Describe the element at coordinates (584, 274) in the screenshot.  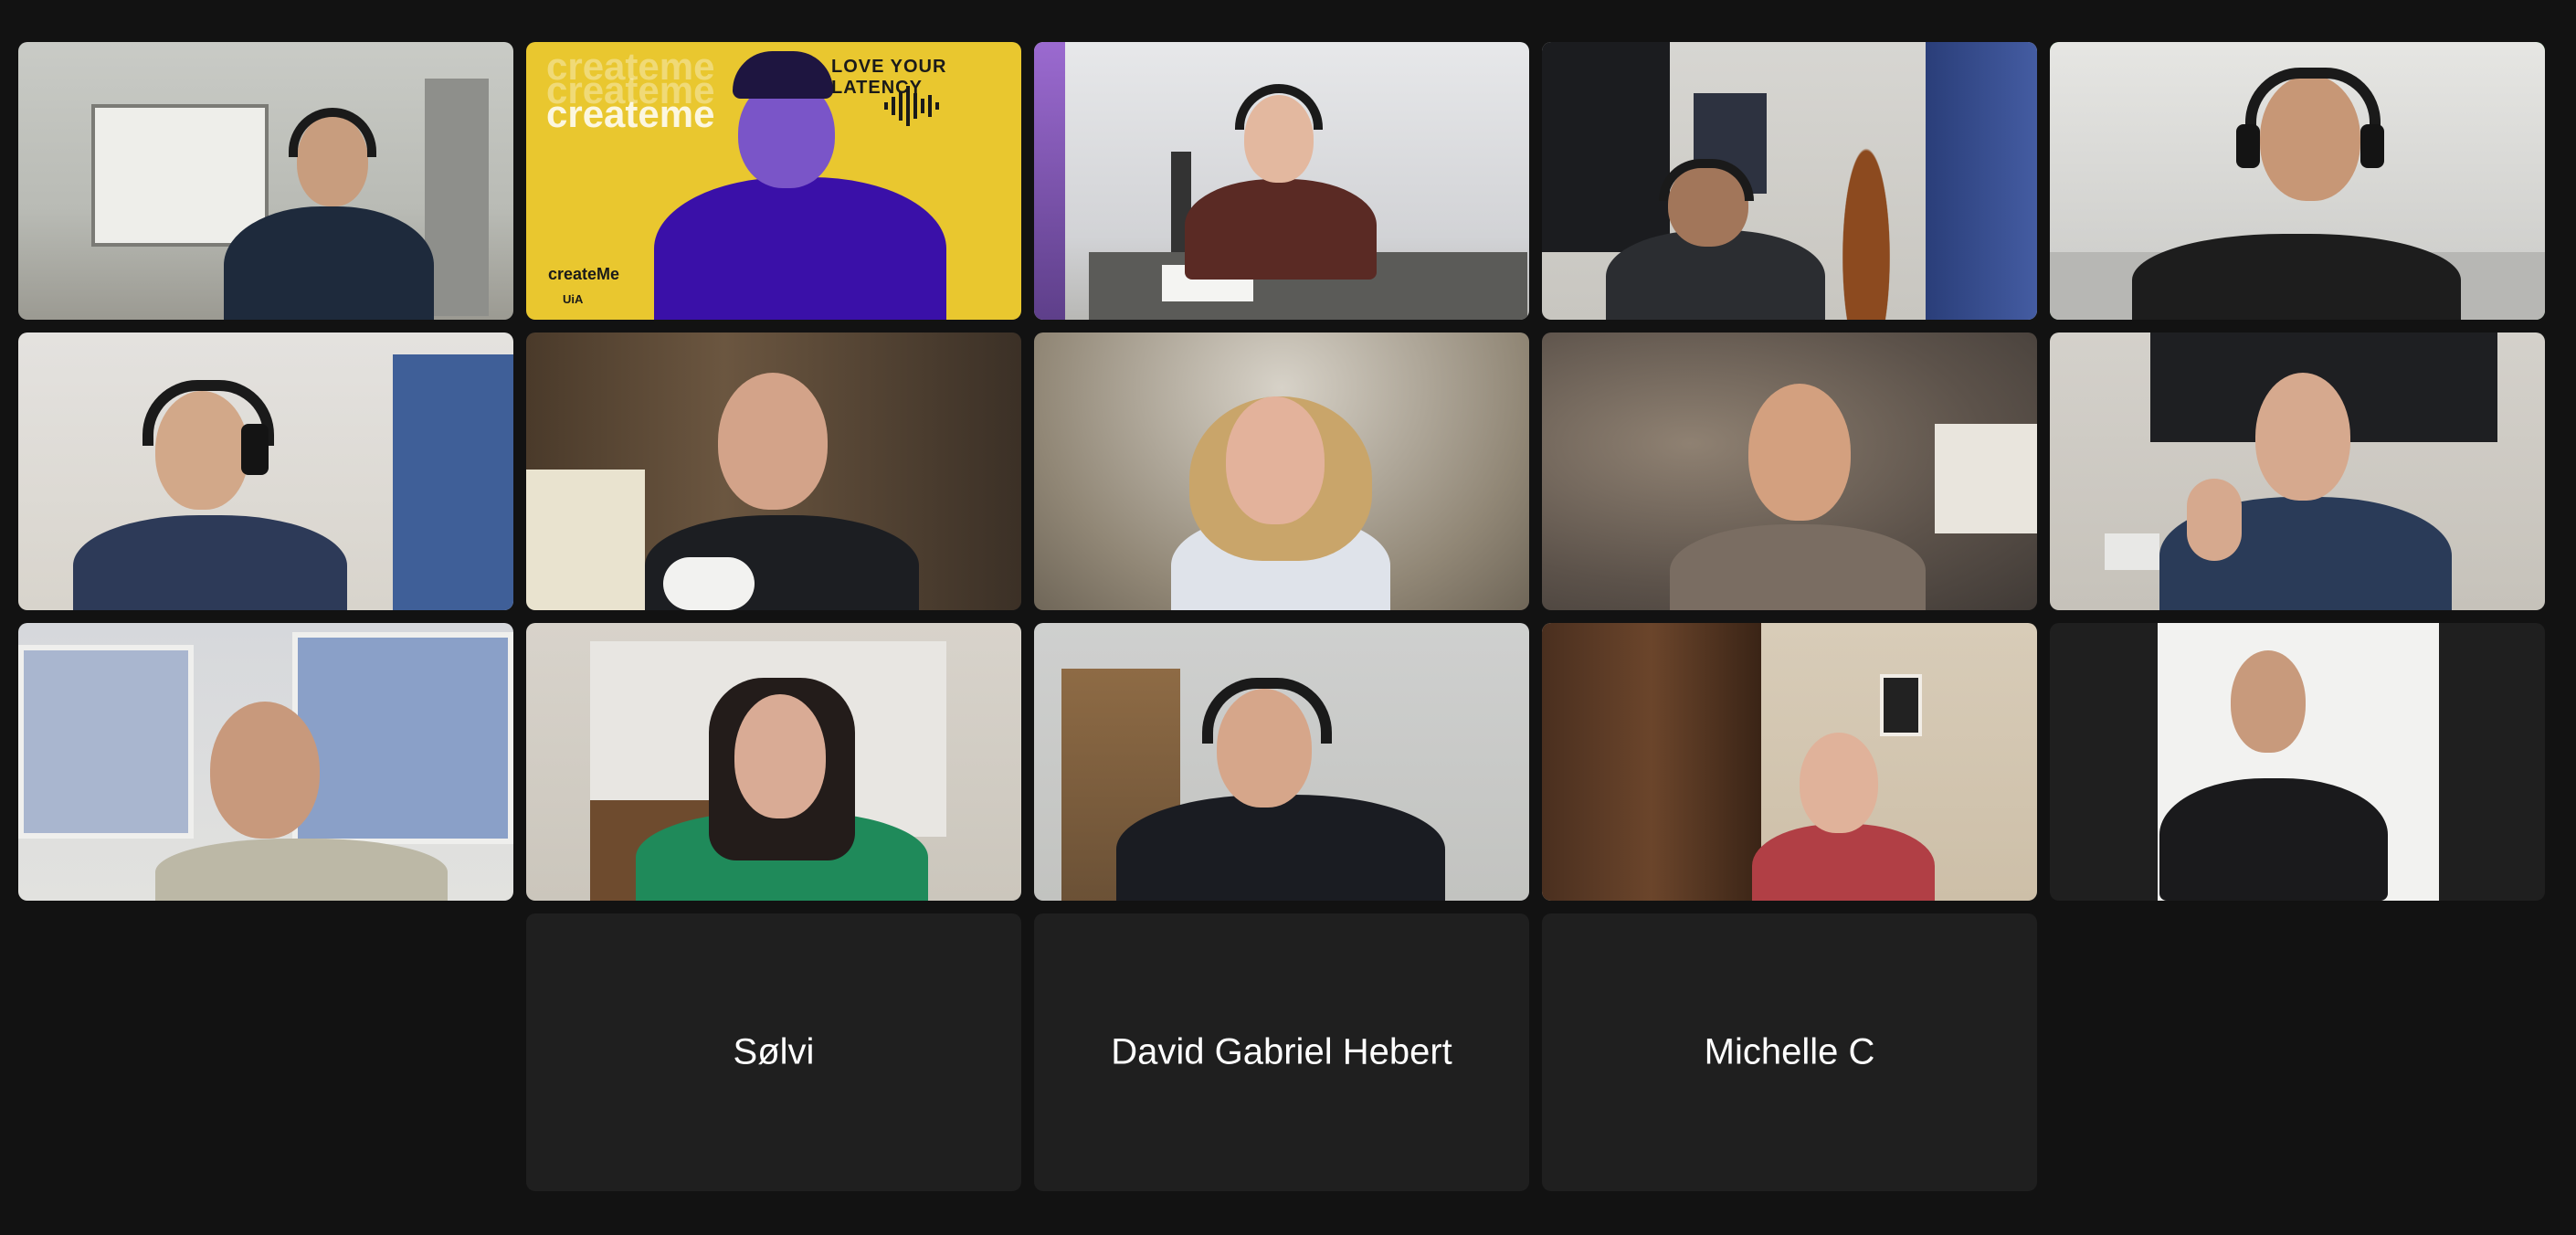
I see `brand-logo: createMe` at that location.